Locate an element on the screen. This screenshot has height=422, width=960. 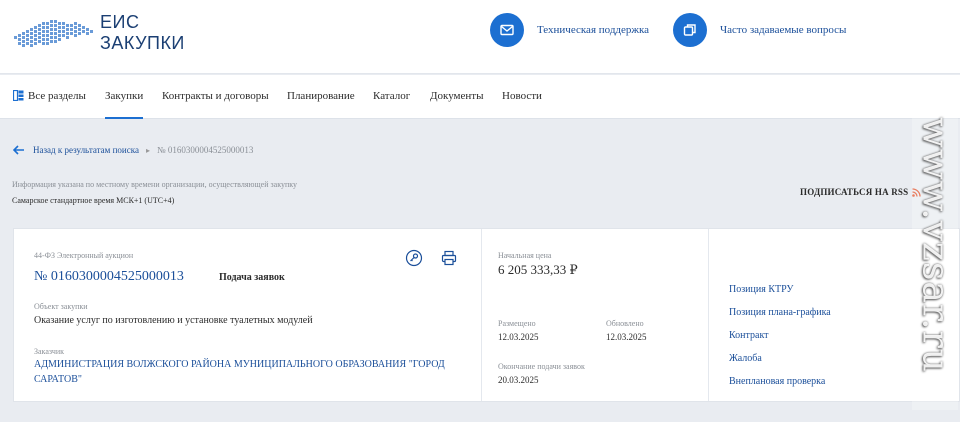
price-label: Начальная цена is located at coordinates (525, 255).